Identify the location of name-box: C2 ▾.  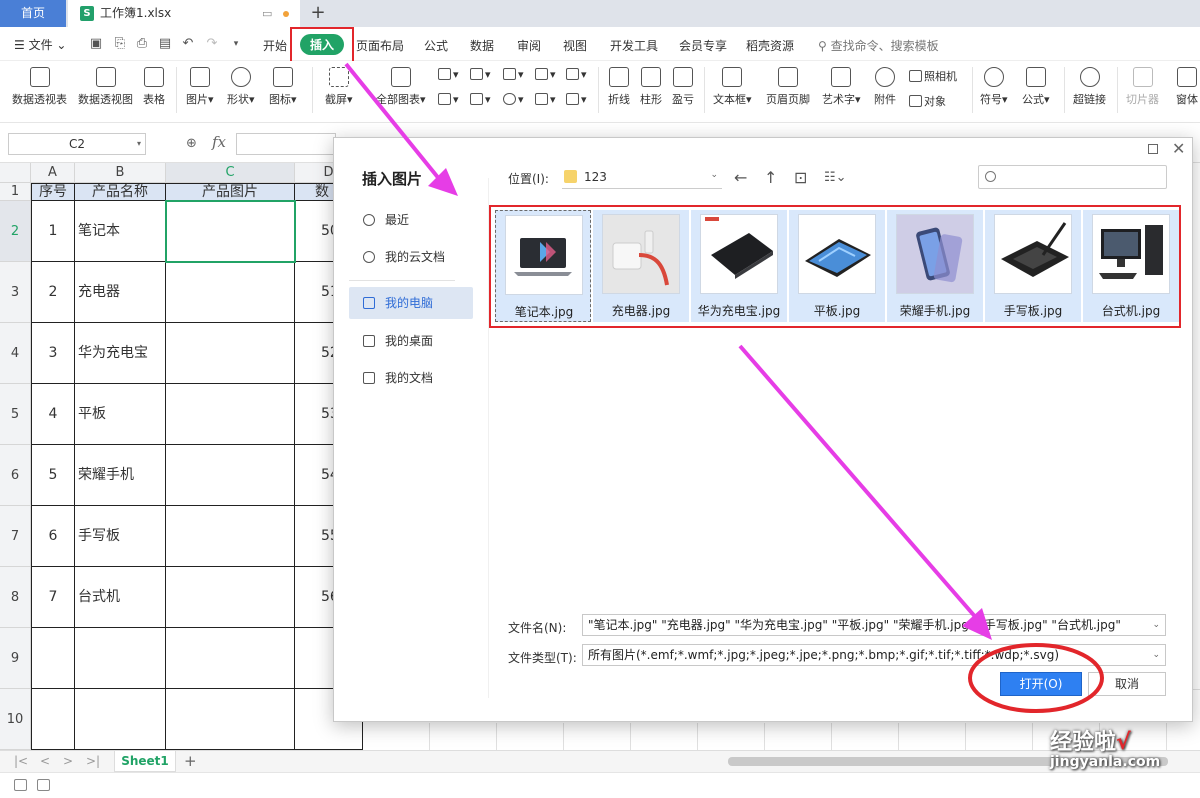
(77, 144).